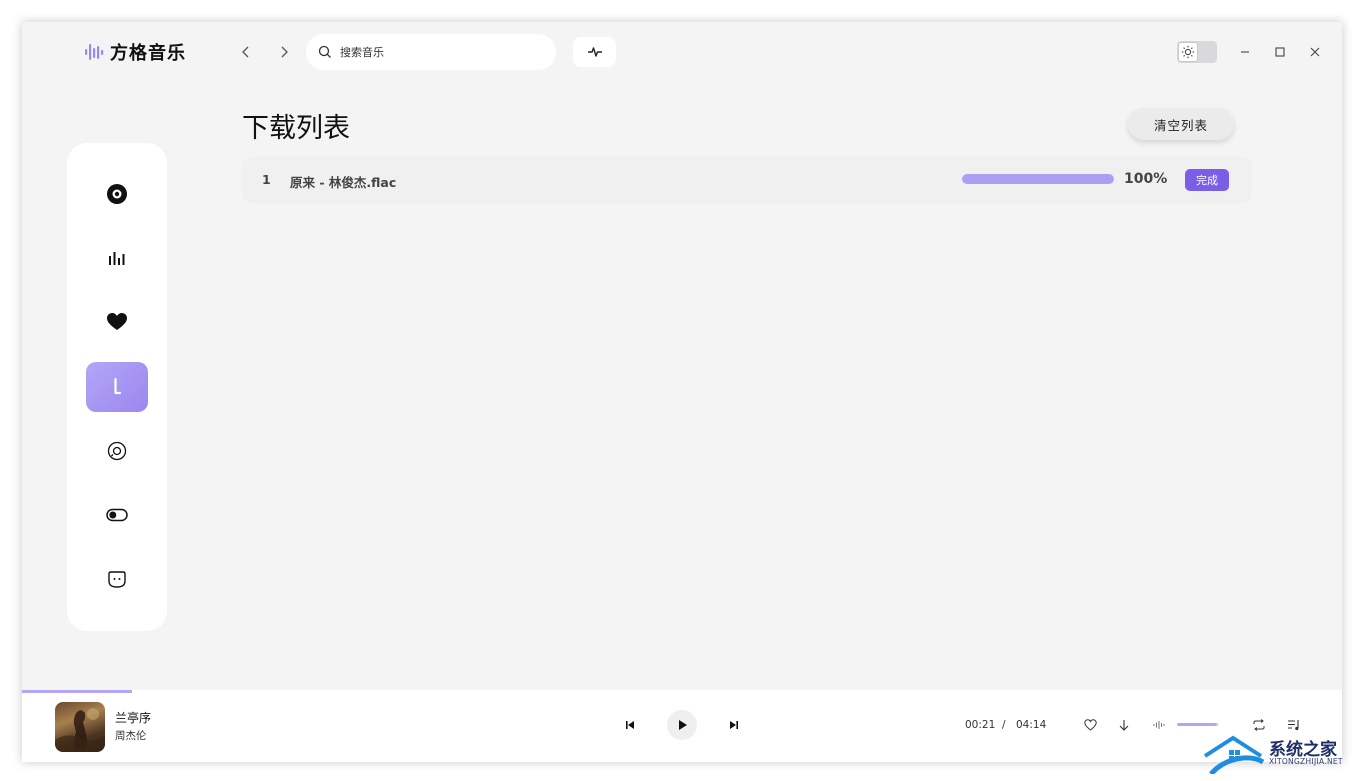 The width and height of the screenshot is (1363, 781). I want to click on like-button, so click(1090, 725).